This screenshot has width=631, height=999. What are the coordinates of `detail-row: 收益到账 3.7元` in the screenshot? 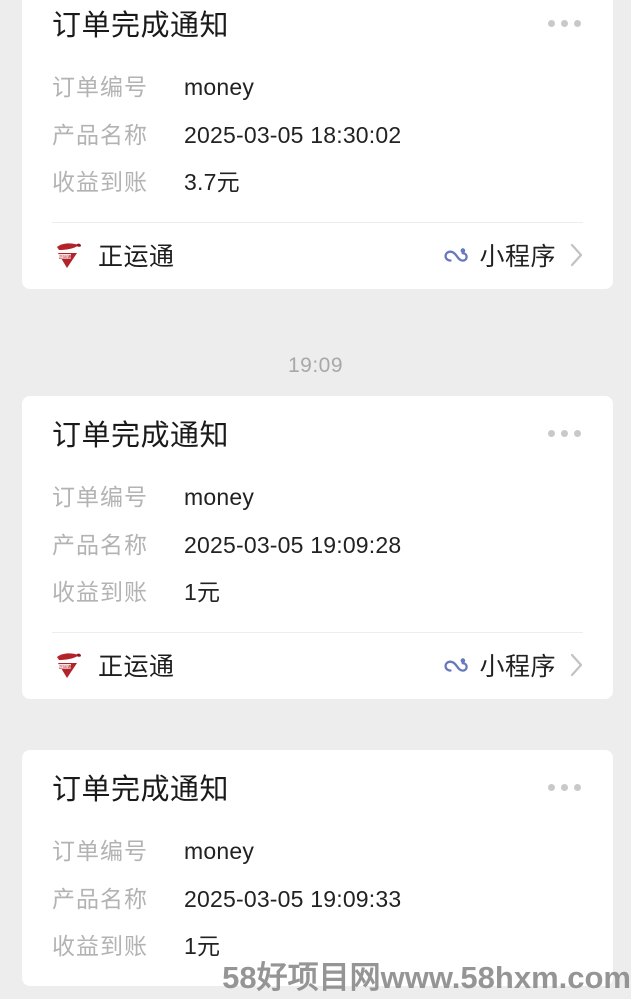 It's located at (317, 182).